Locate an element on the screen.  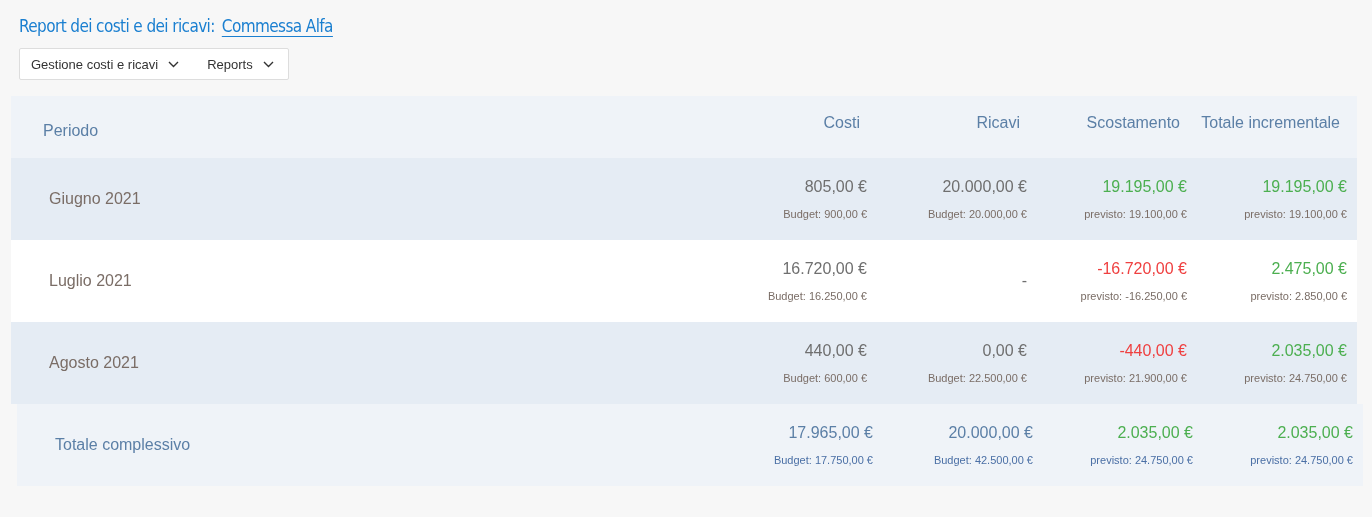
forecast-note: Budget: 42.500,00 € is located at coordinates (983, 460).